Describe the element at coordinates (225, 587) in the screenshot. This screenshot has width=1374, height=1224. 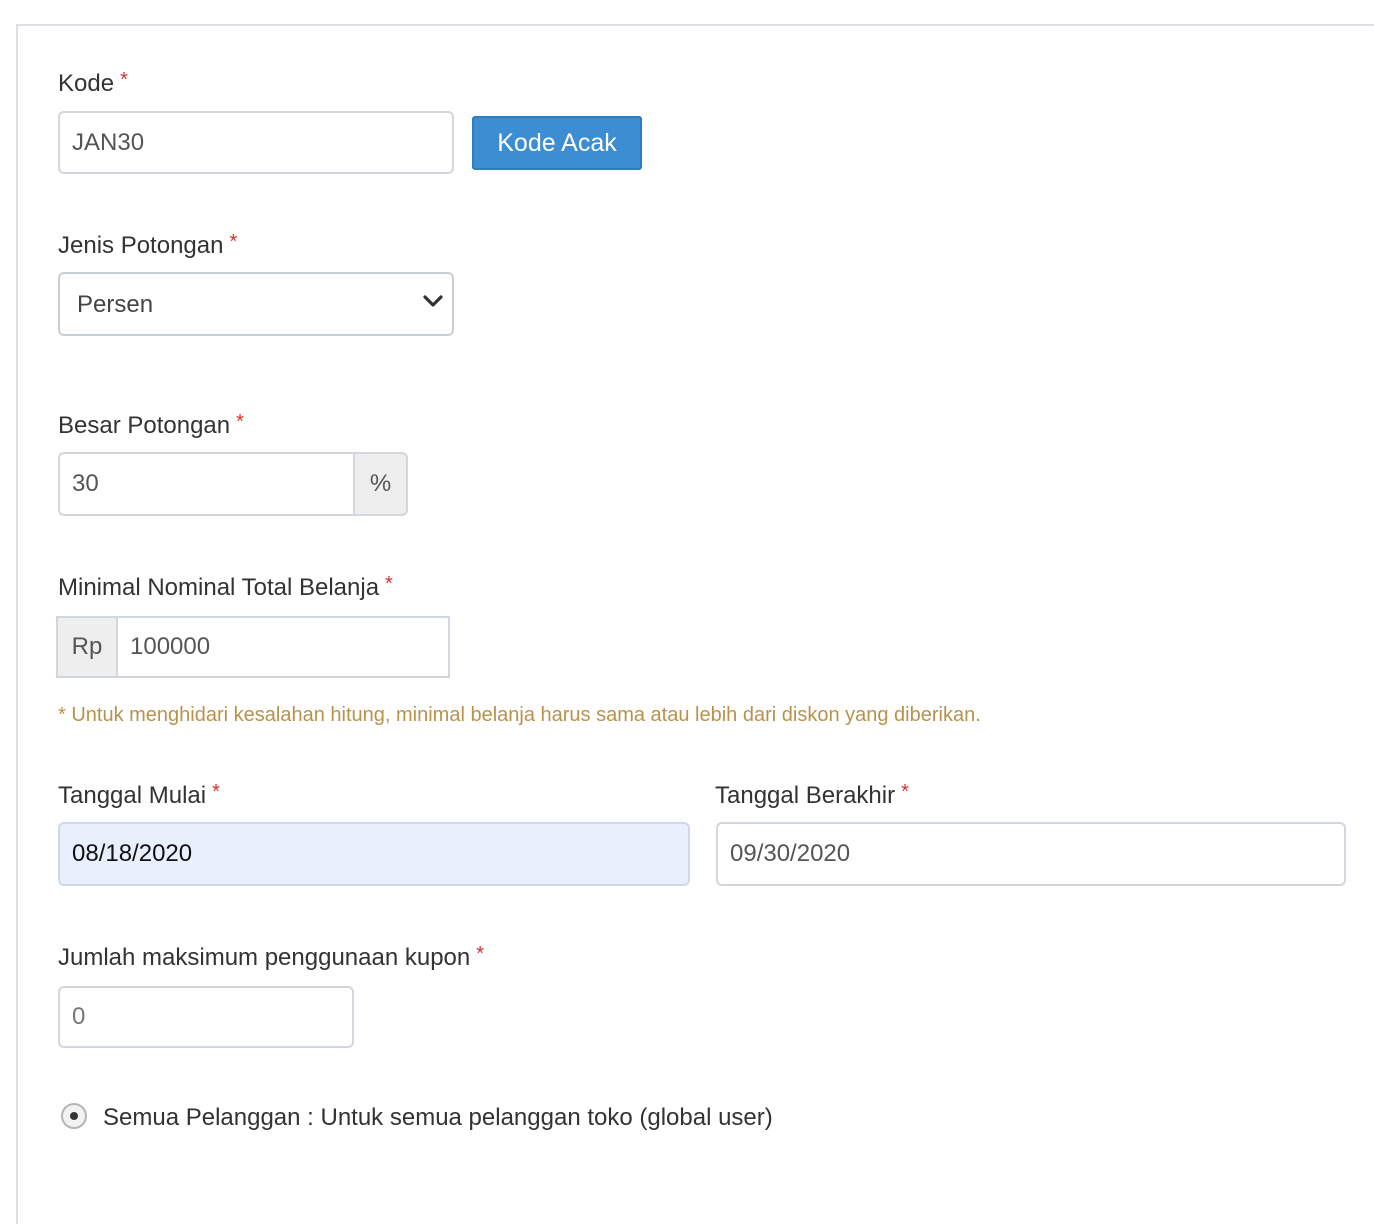
I see `minimal-belanja-label: Minimal Nominal Total Belanja *` at that location.